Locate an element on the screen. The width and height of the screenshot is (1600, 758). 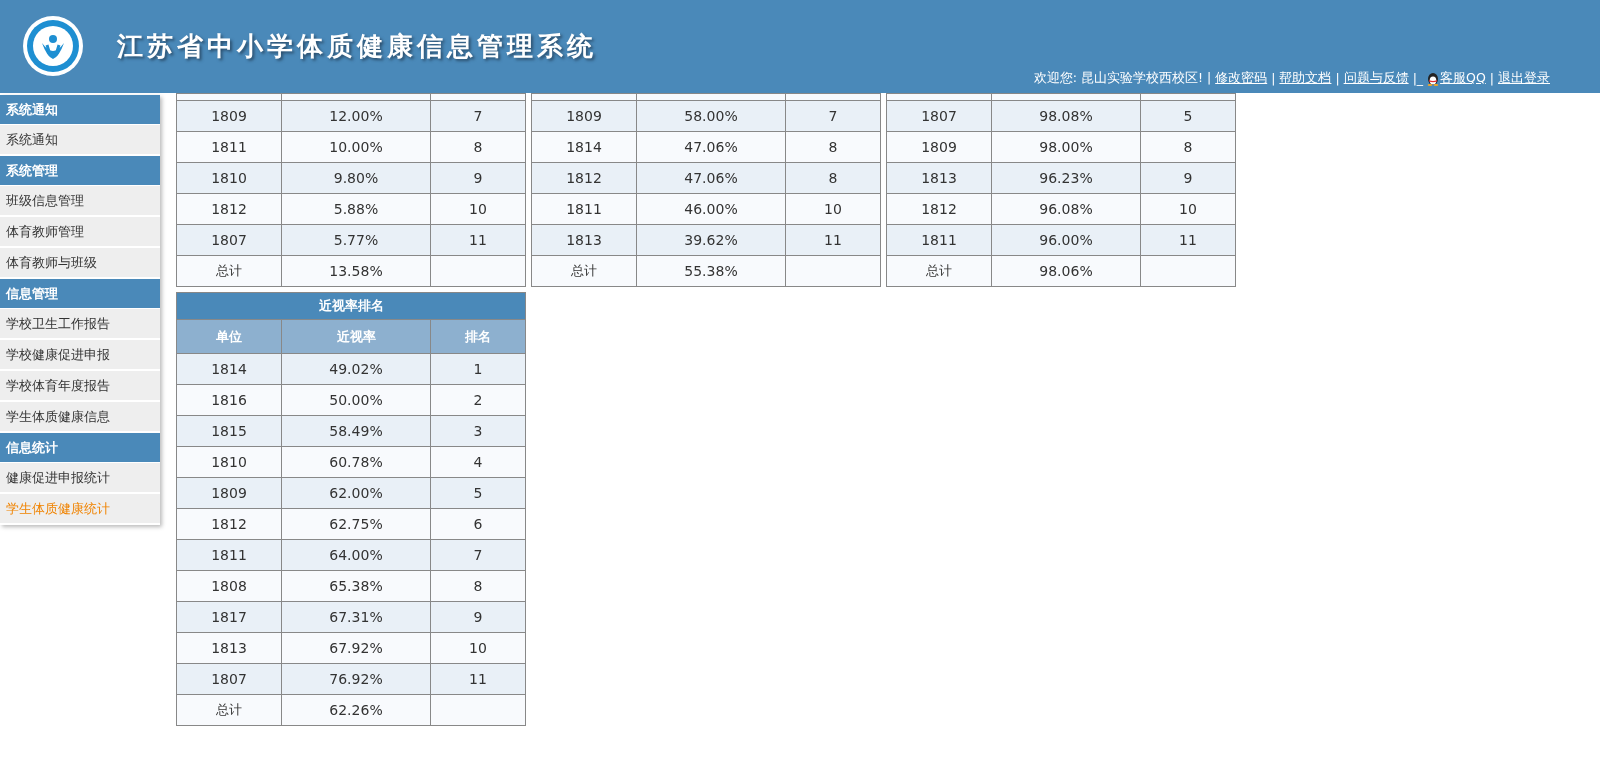
header-link: 修改密码 is located at coordinates (1241, 78).